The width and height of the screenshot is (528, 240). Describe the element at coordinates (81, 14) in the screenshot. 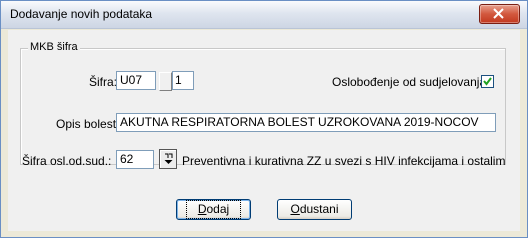

I see `window-title: Dodavanje novih podataka` at that location.